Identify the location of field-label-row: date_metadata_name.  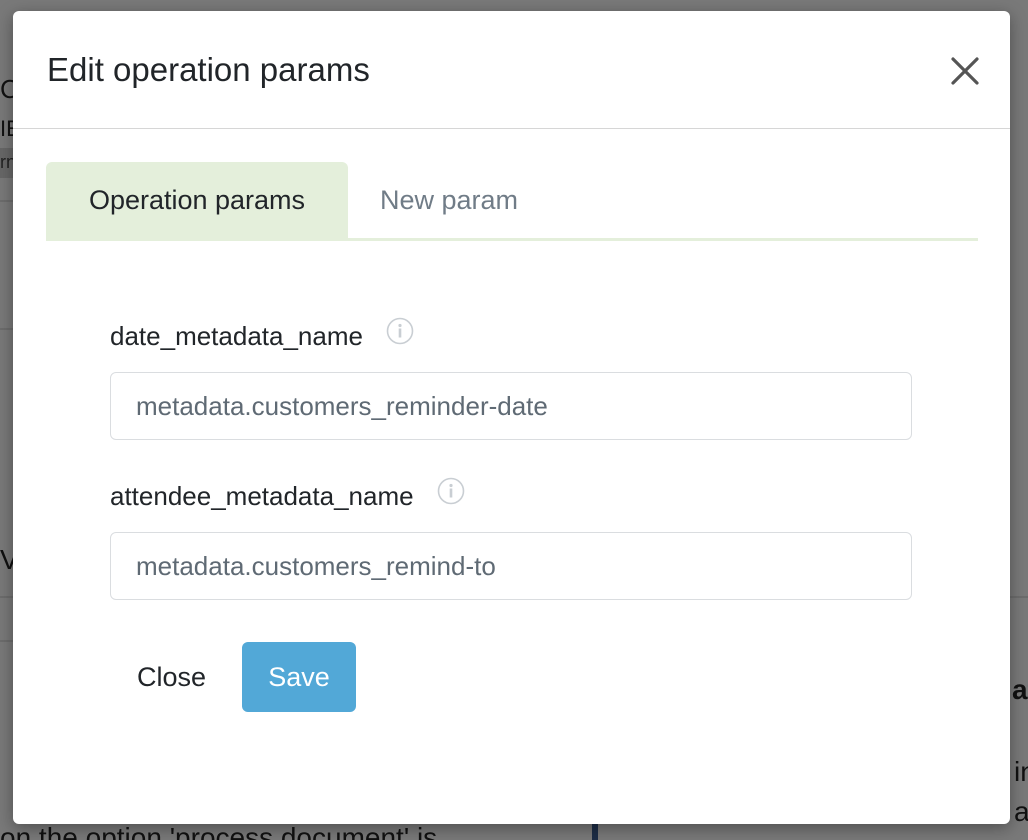
(262, 335).